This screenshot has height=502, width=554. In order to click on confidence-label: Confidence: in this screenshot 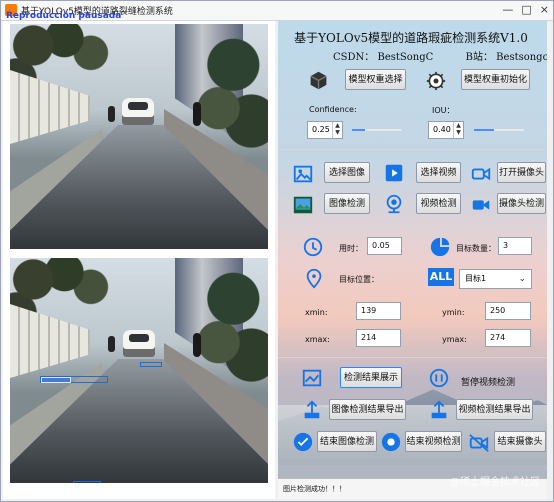, I will do `click(333, 109)`.